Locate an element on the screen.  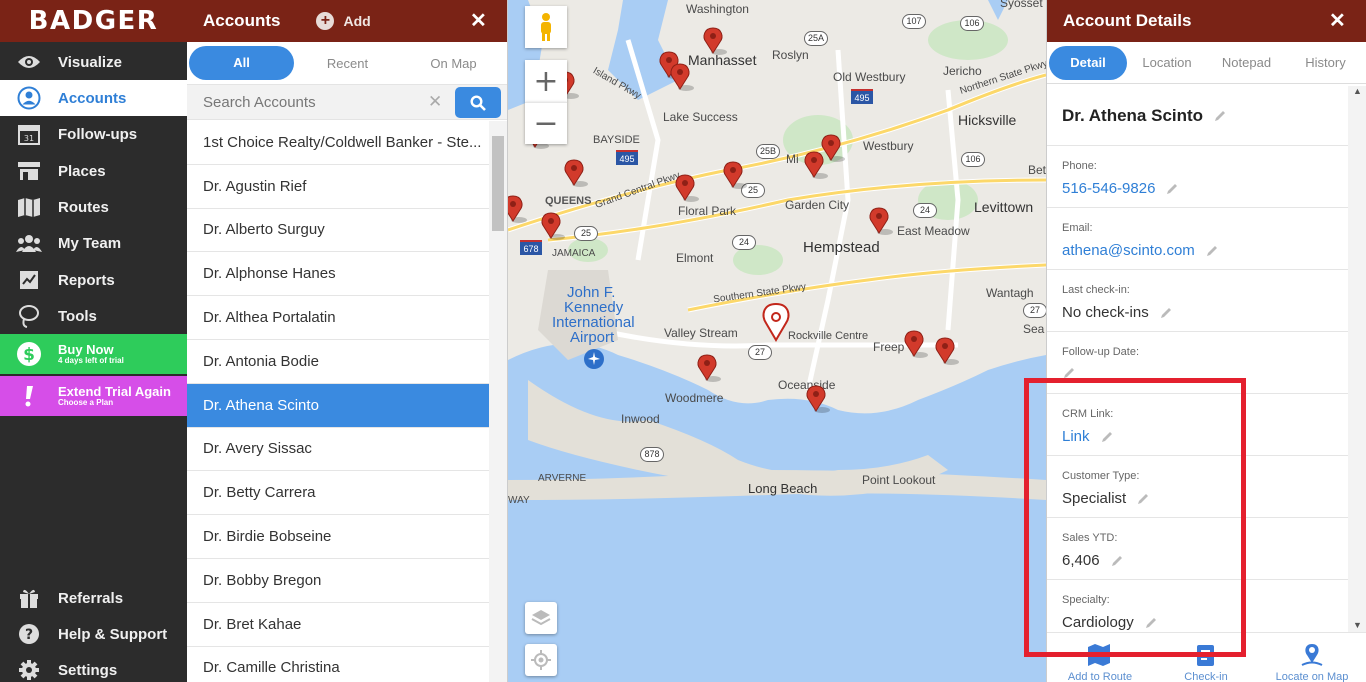
nav-item-accounts: Accounts is located at coordinates (93, 98).